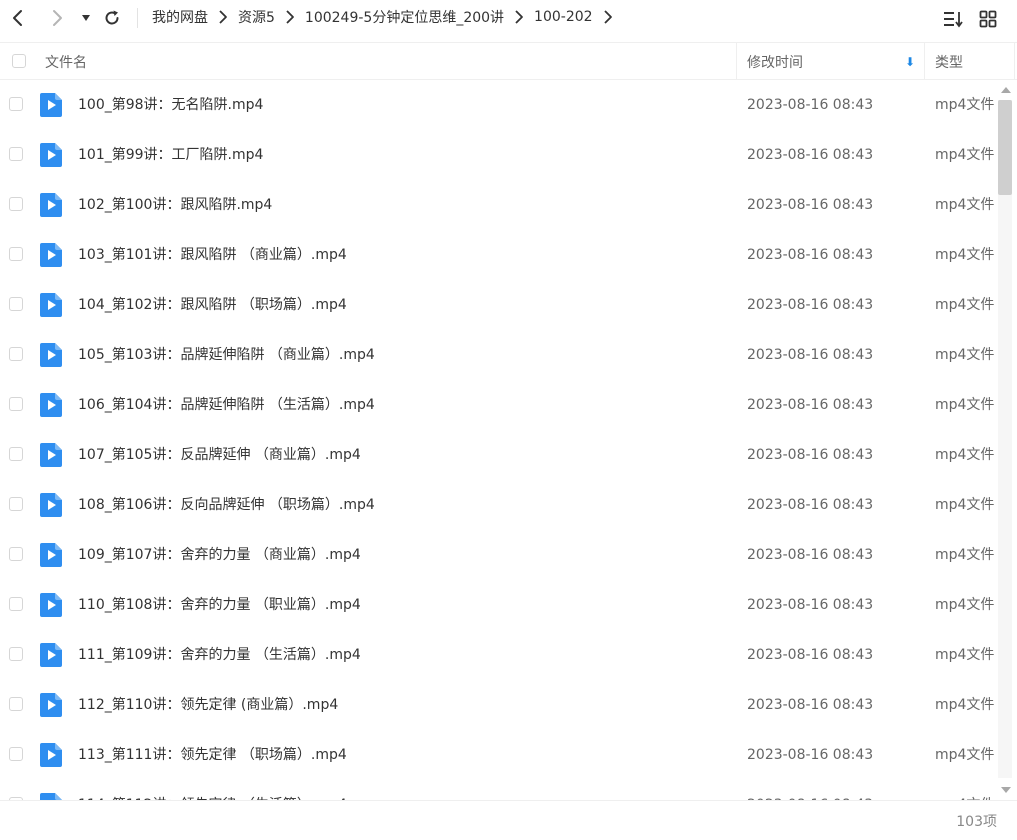 This screenshot has width=1017, height=840. Describe the element at coordinates (498, 105) in the screenshot. I see `file-row: 100_第98讲：无名陷阱.mp4 2023-08-16 08:43 mp4文件` at that location.